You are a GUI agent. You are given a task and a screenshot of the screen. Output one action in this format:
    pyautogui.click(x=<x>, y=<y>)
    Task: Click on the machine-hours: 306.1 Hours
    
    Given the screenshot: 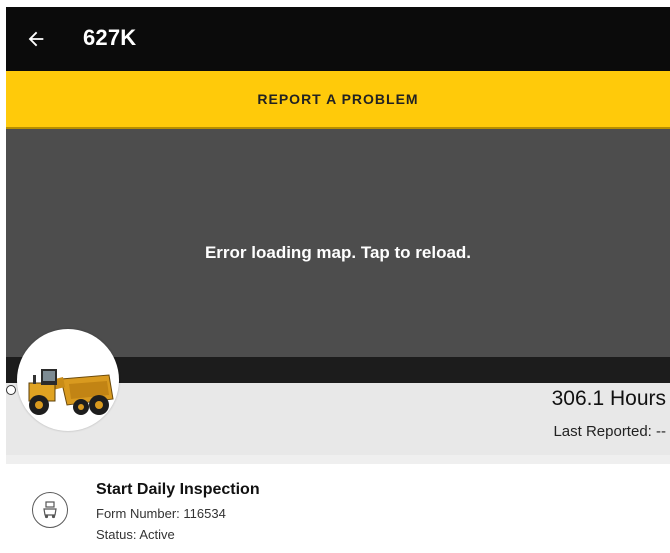 What is the action you would take?
    pyautogui.click(x=608, y=398)
    